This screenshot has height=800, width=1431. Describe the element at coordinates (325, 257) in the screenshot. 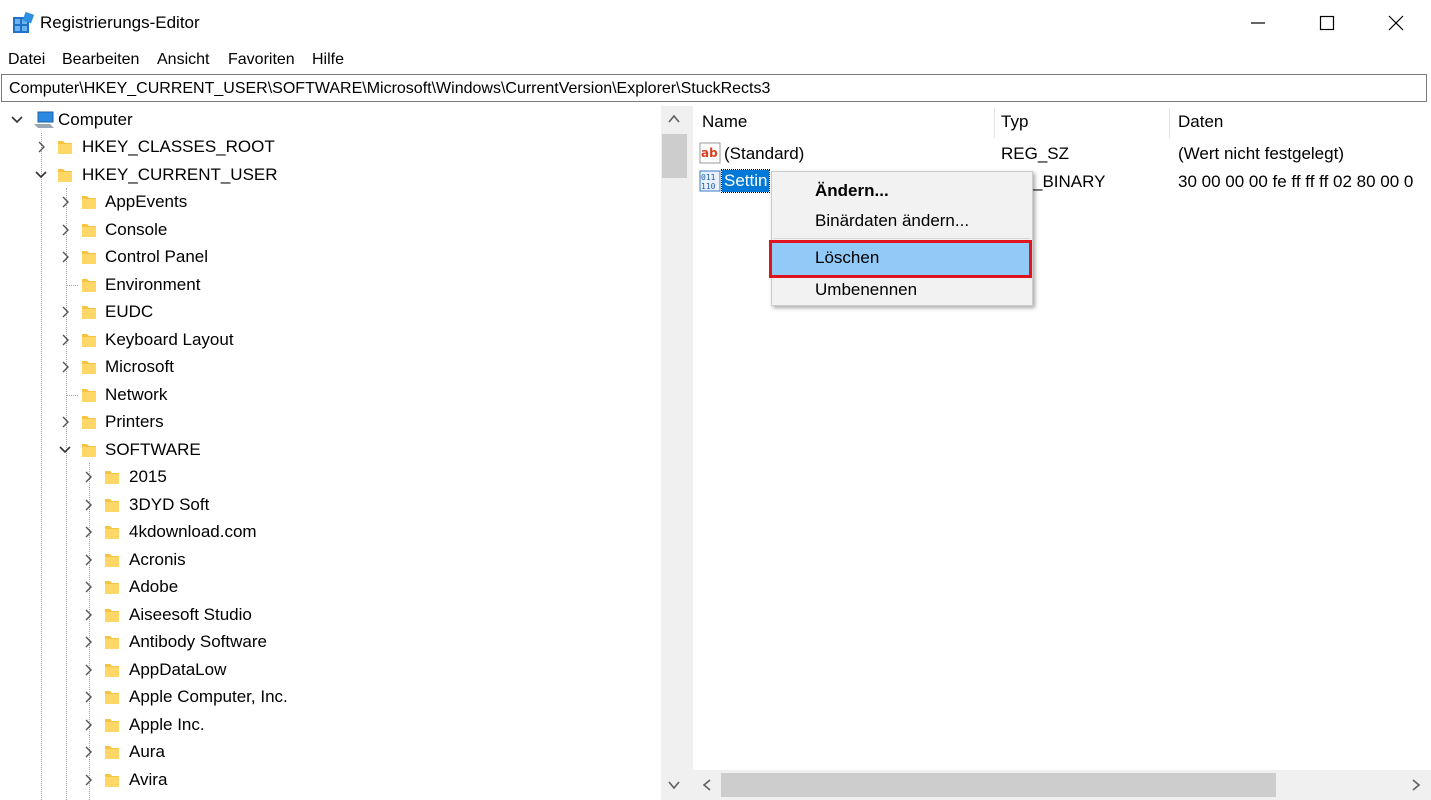

I see `tree-item: Control Panel` at that location.